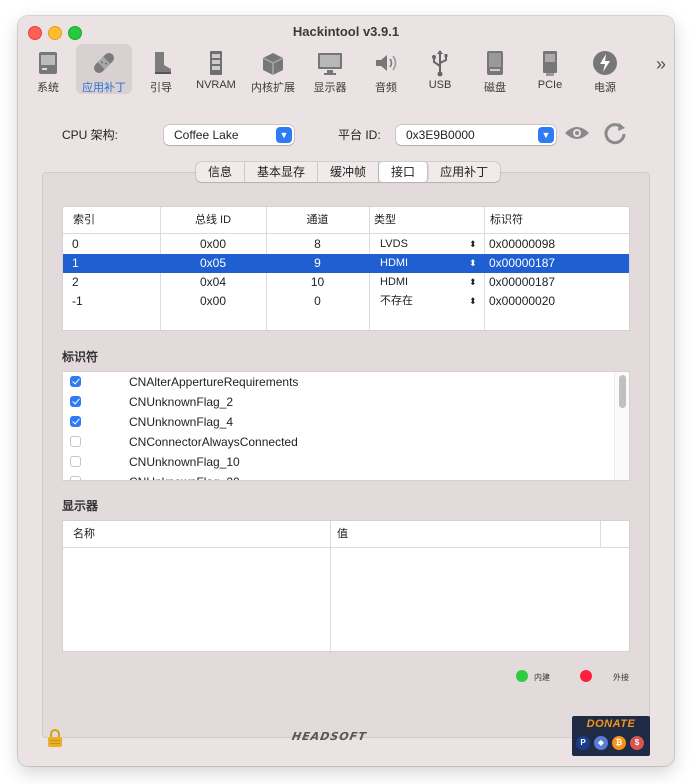  I want to click on tab-framebuffer: 缓冲帧, so click(349, 172).